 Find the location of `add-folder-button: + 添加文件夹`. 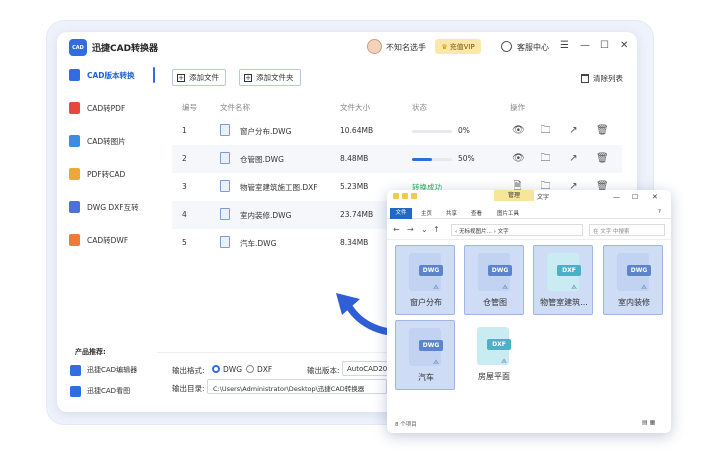

add-folder-button: + 添加文件夹 is located at coordinates (270, 77).